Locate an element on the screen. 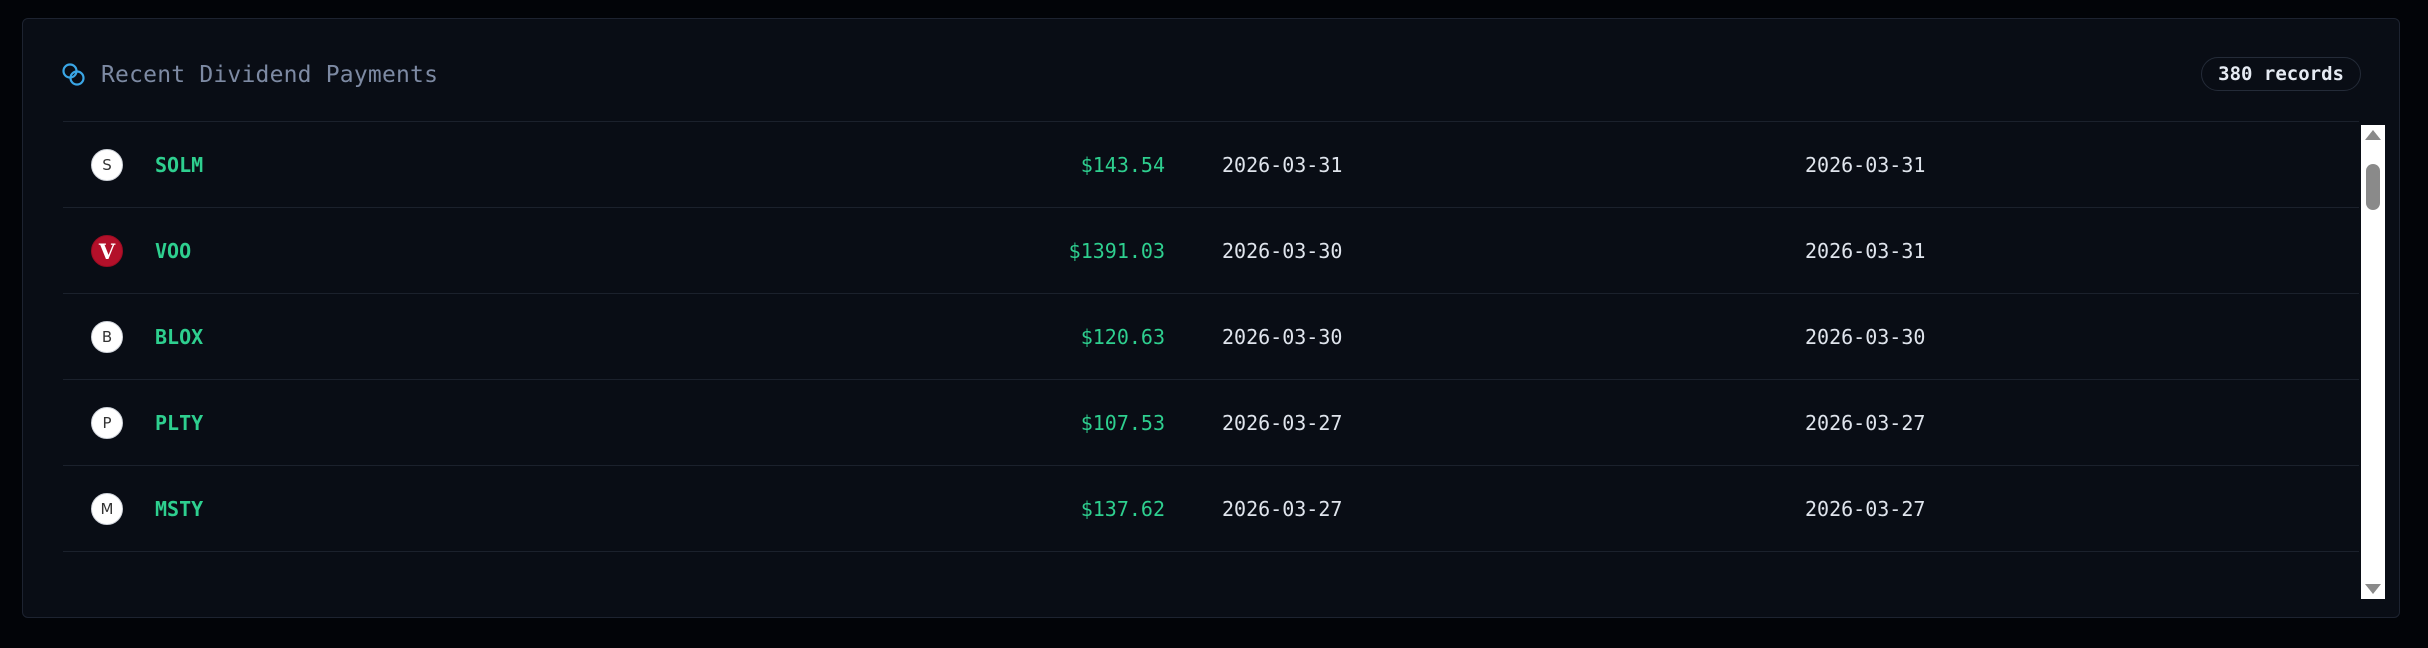 The image size is (2428, 648). dividend-amount: $120.63 is located at coordinates (1122, 337).